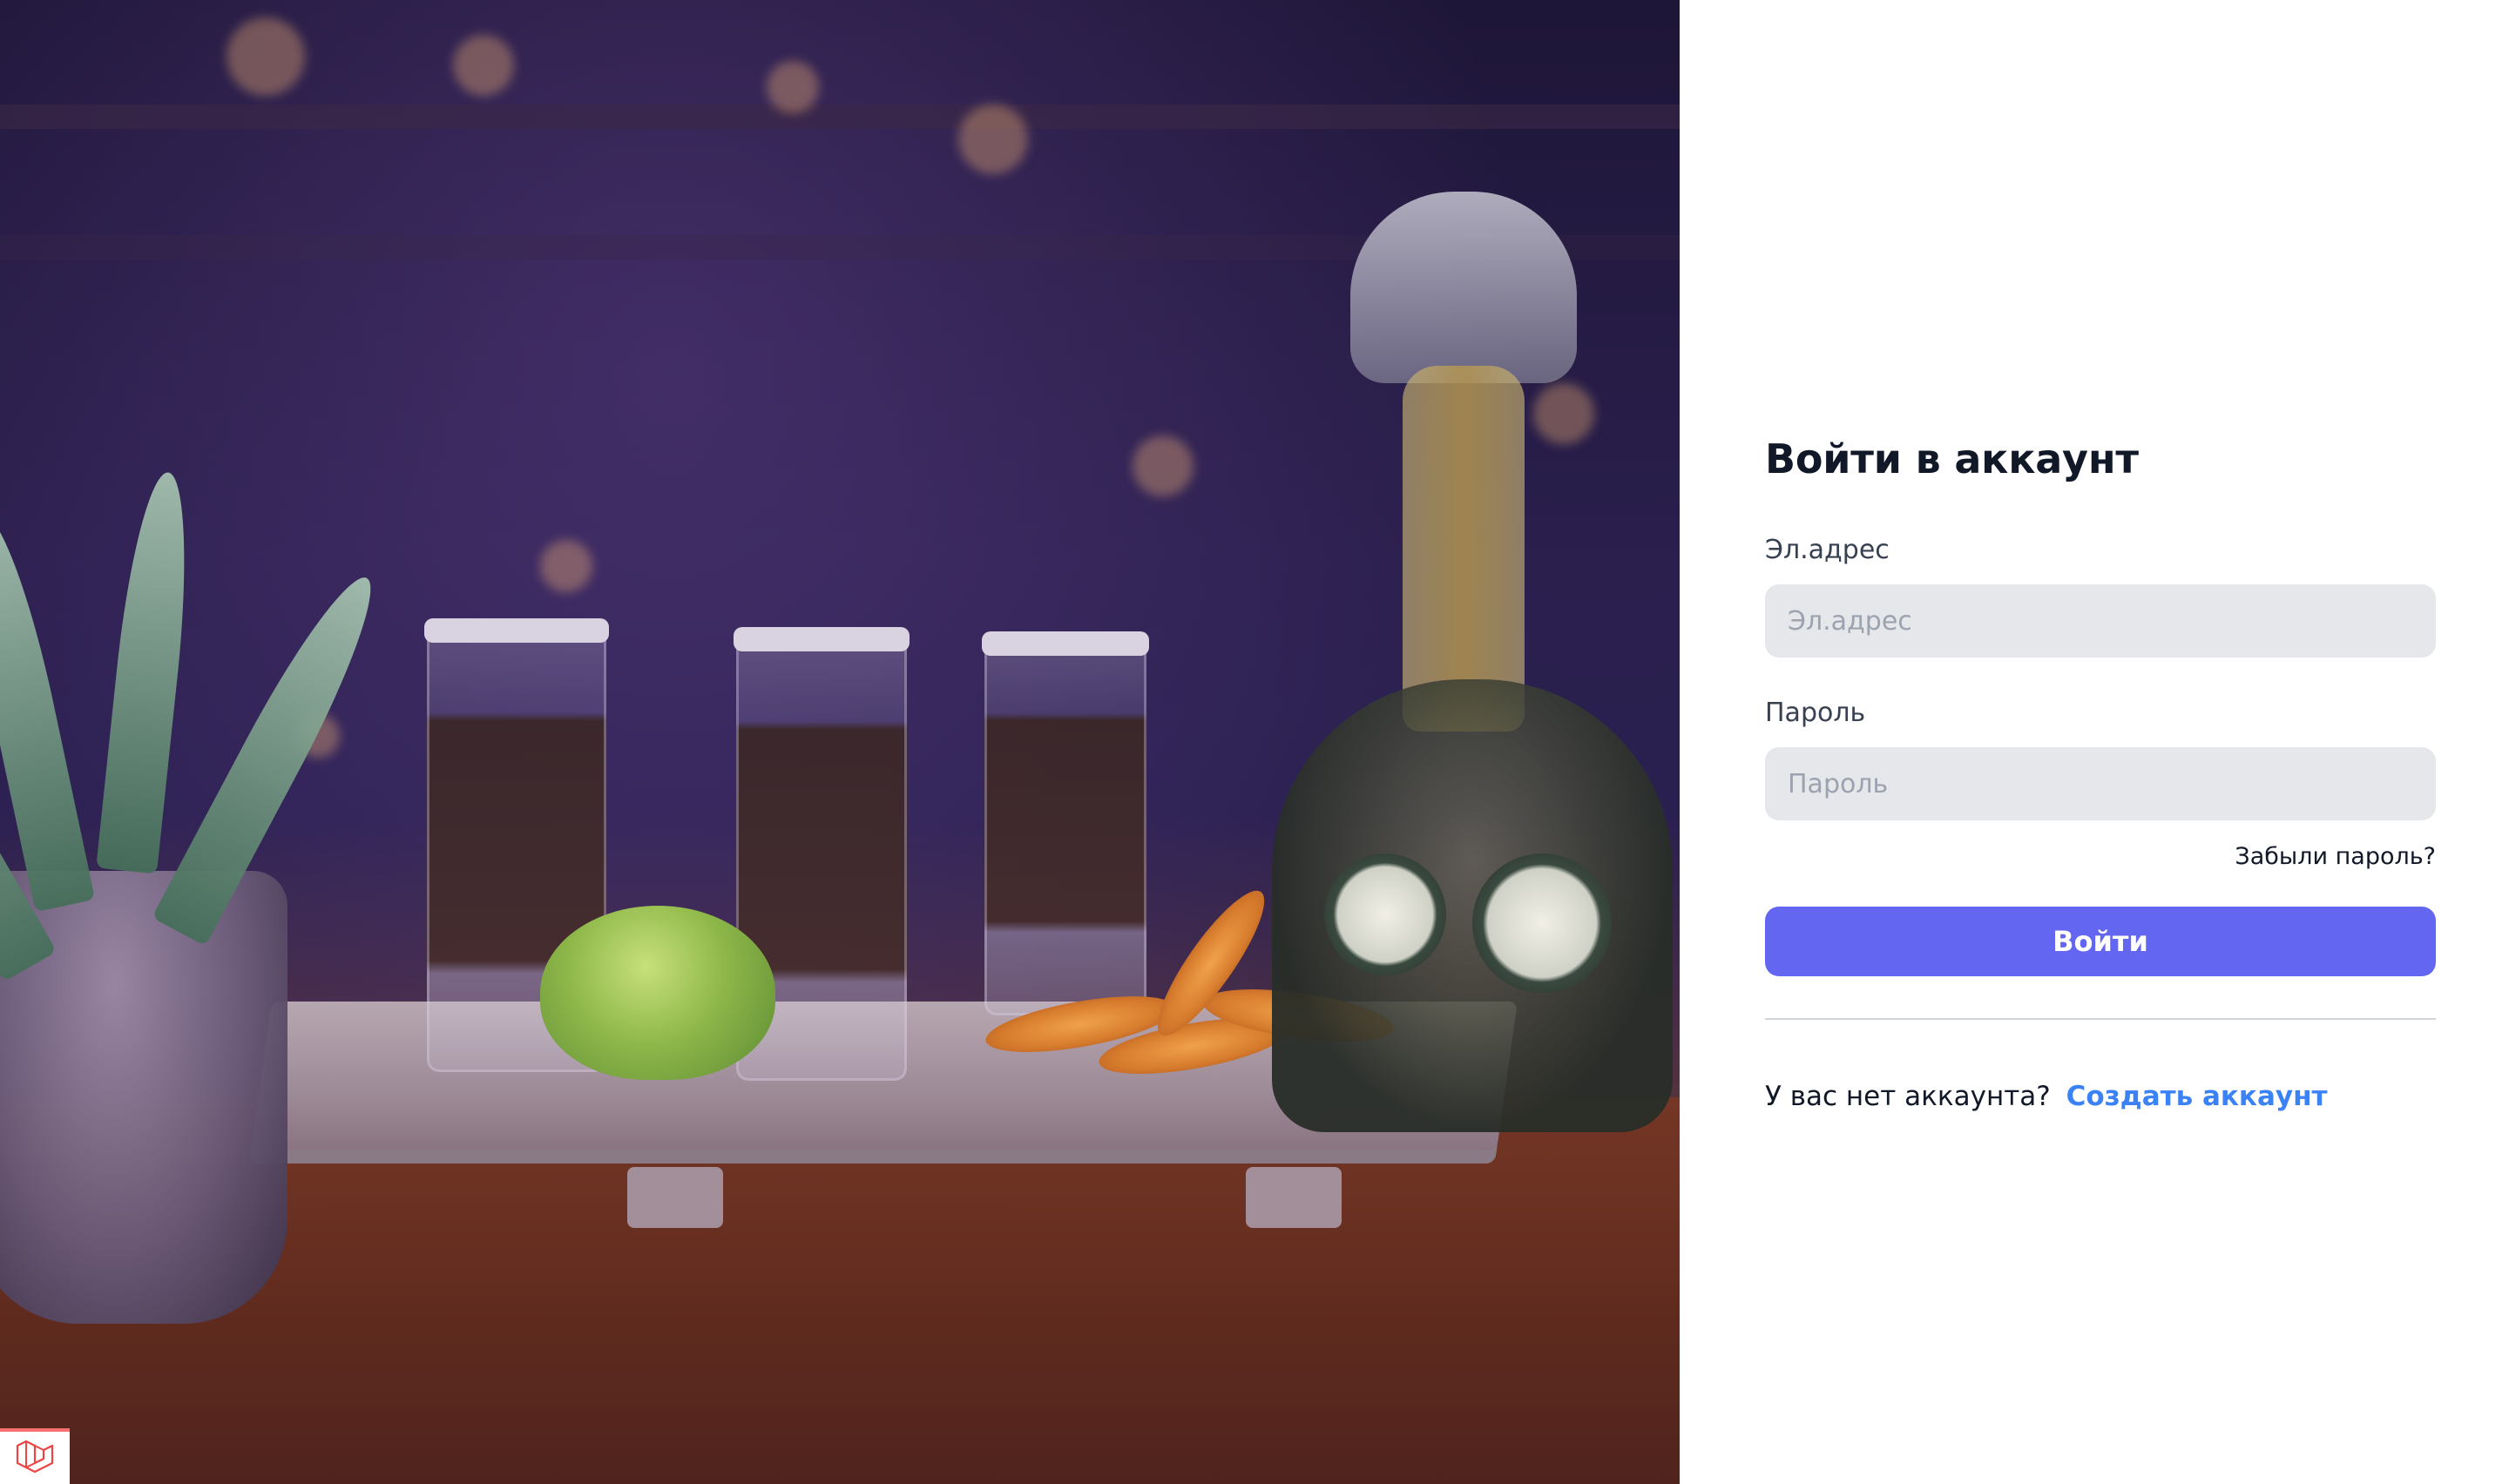  I want to click on bottle-neck, so click(1464, 549).